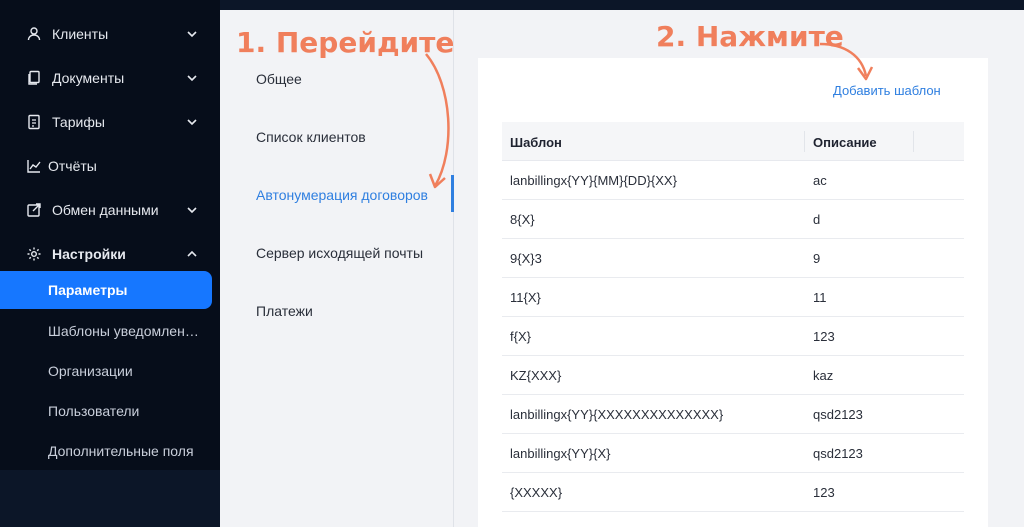 The height and width of the screenshot is (527, 1024). What do you see at coordinates (34, 166) in the screenshot?
I see `chart-icon` at bounding box center [34, 166].